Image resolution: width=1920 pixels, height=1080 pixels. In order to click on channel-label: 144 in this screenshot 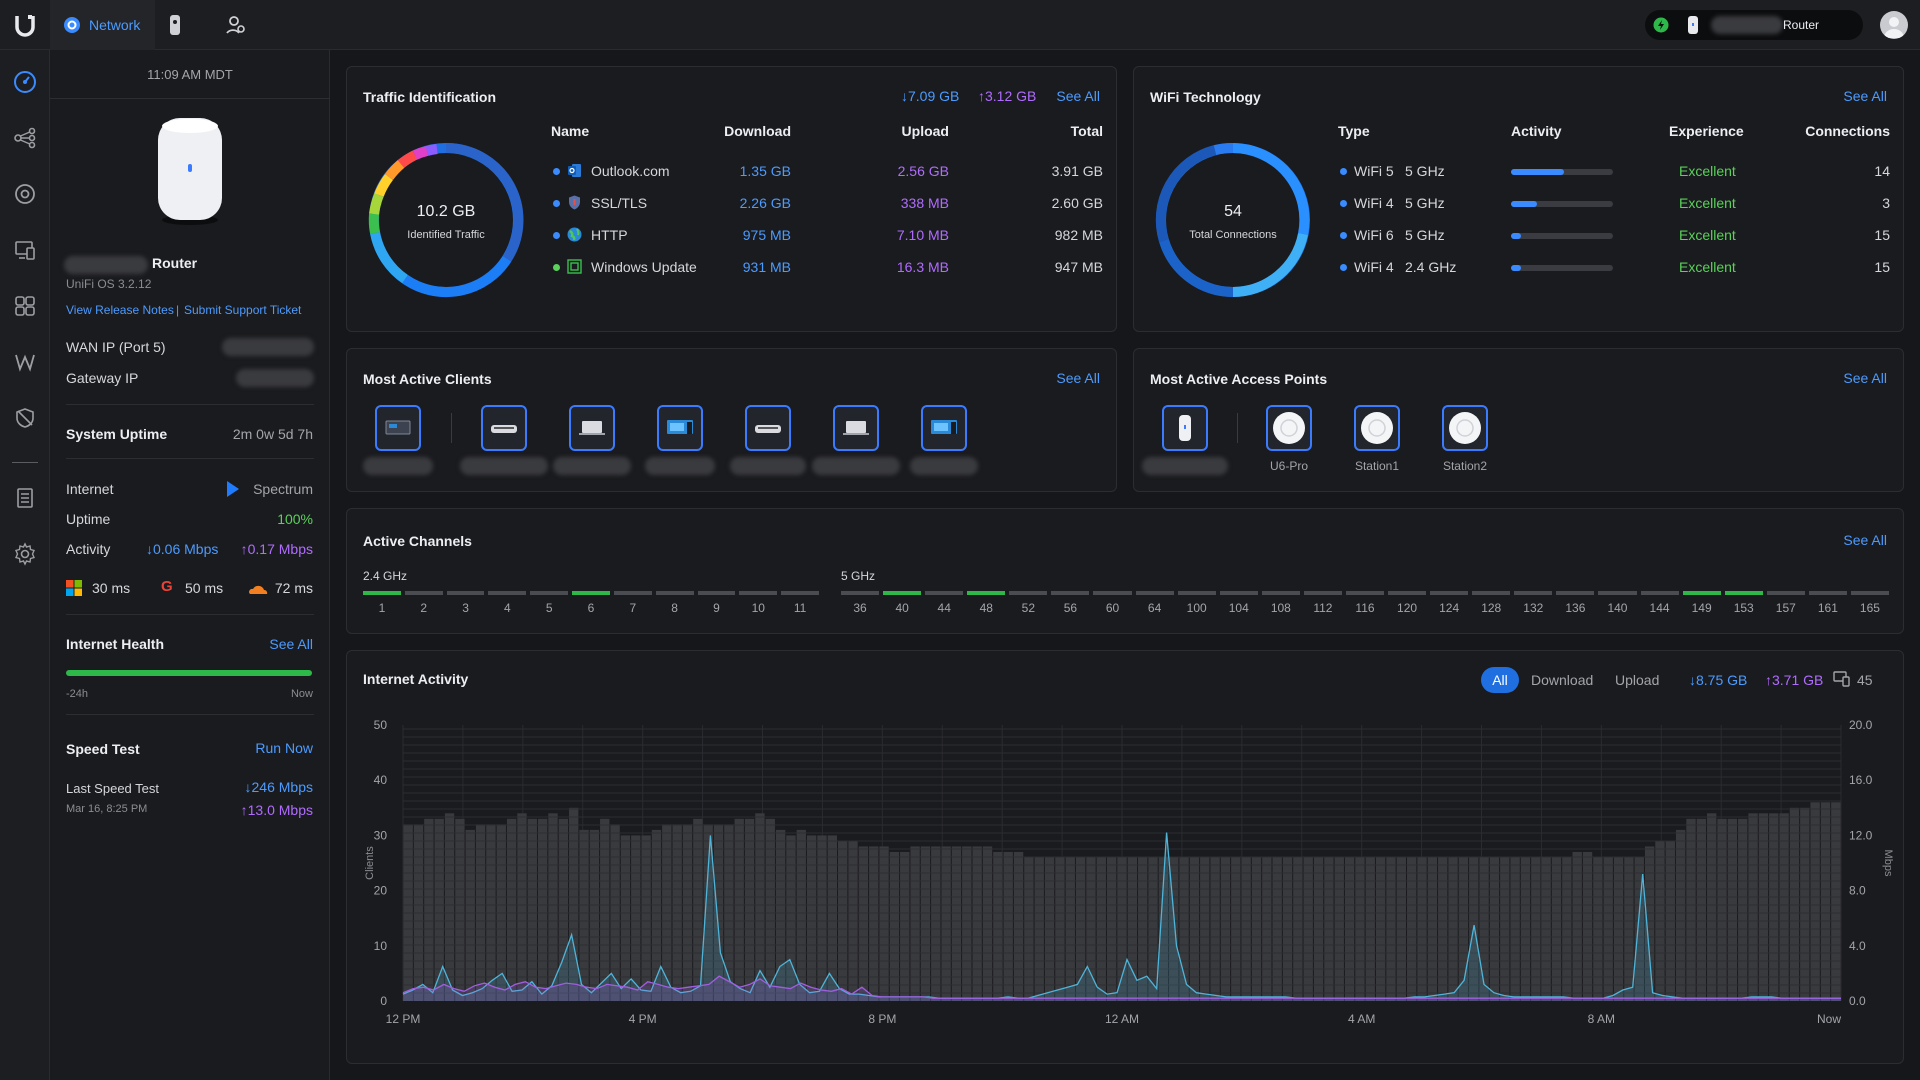, I will do `click(1660, 608)`.